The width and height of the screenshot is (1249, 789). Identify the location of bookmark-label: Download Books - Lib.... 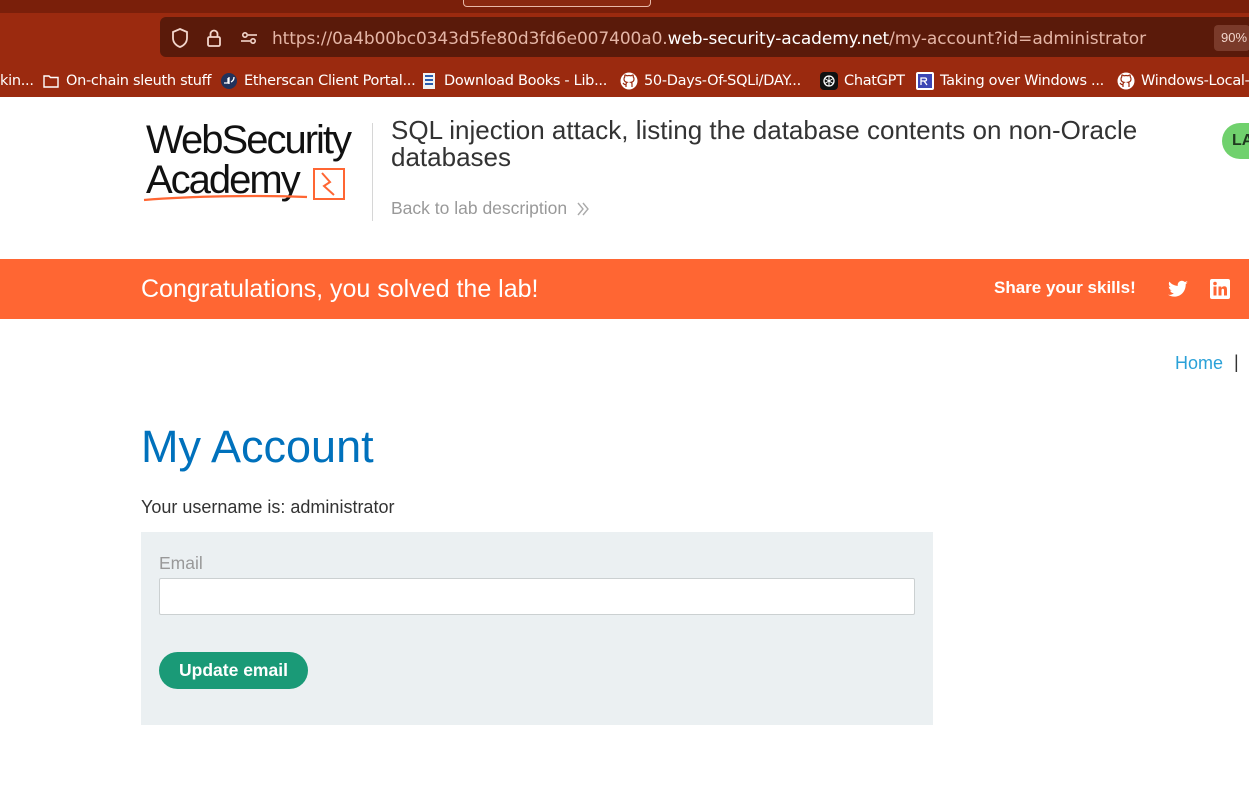
(526, 81).